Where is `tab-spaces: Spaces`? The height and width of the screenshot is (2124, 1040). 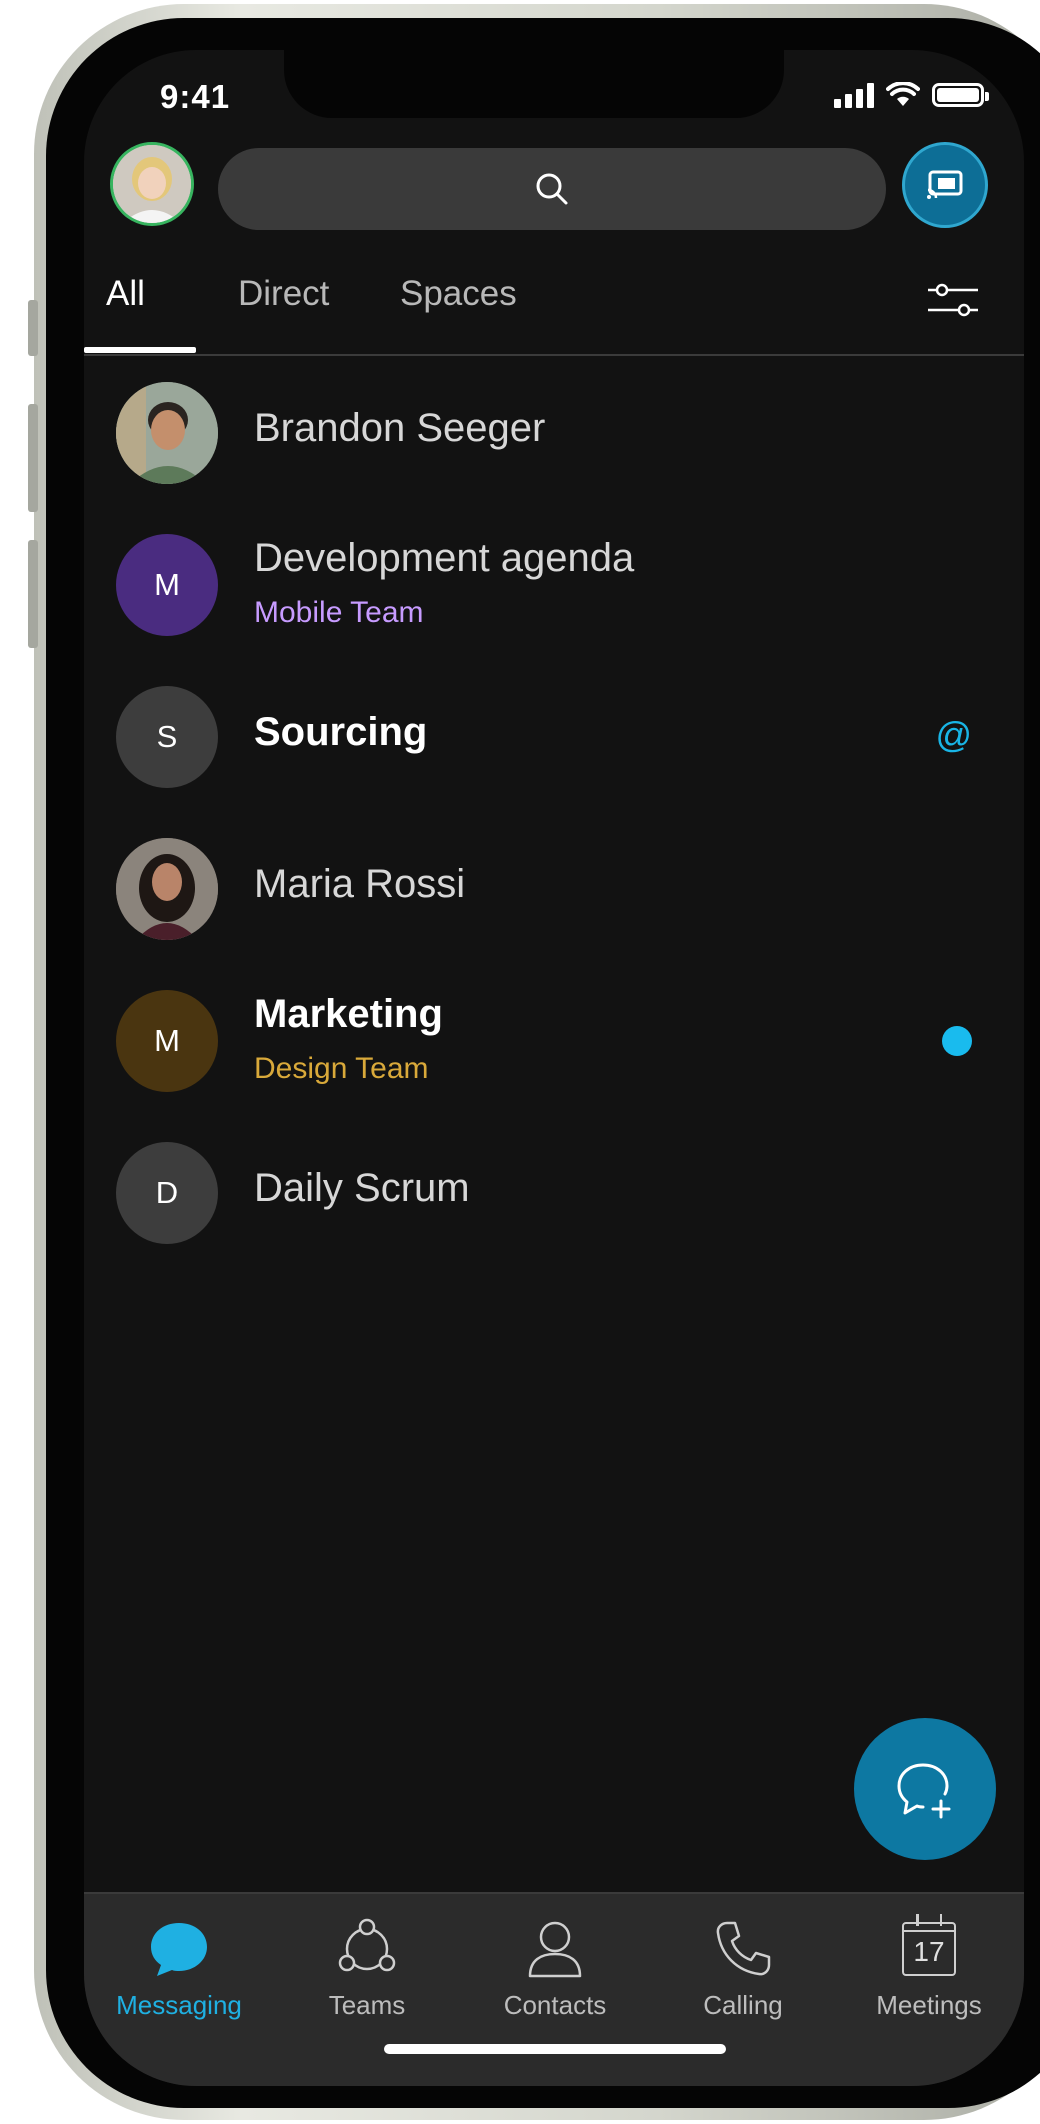
tab-spaces: Spaces is located at coordinates (458, 294).